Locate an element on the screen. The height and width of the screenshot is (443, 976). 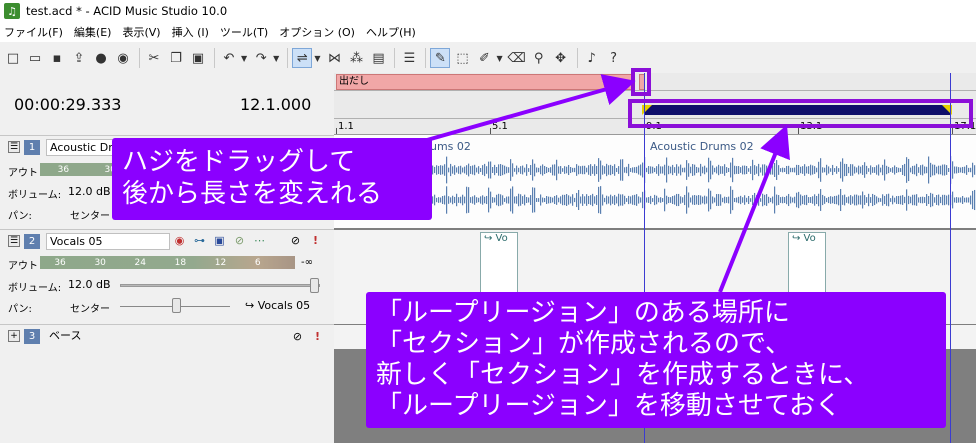
callout-text: 「ループリージョン」のある場所に is located at coordinates (583, 313).